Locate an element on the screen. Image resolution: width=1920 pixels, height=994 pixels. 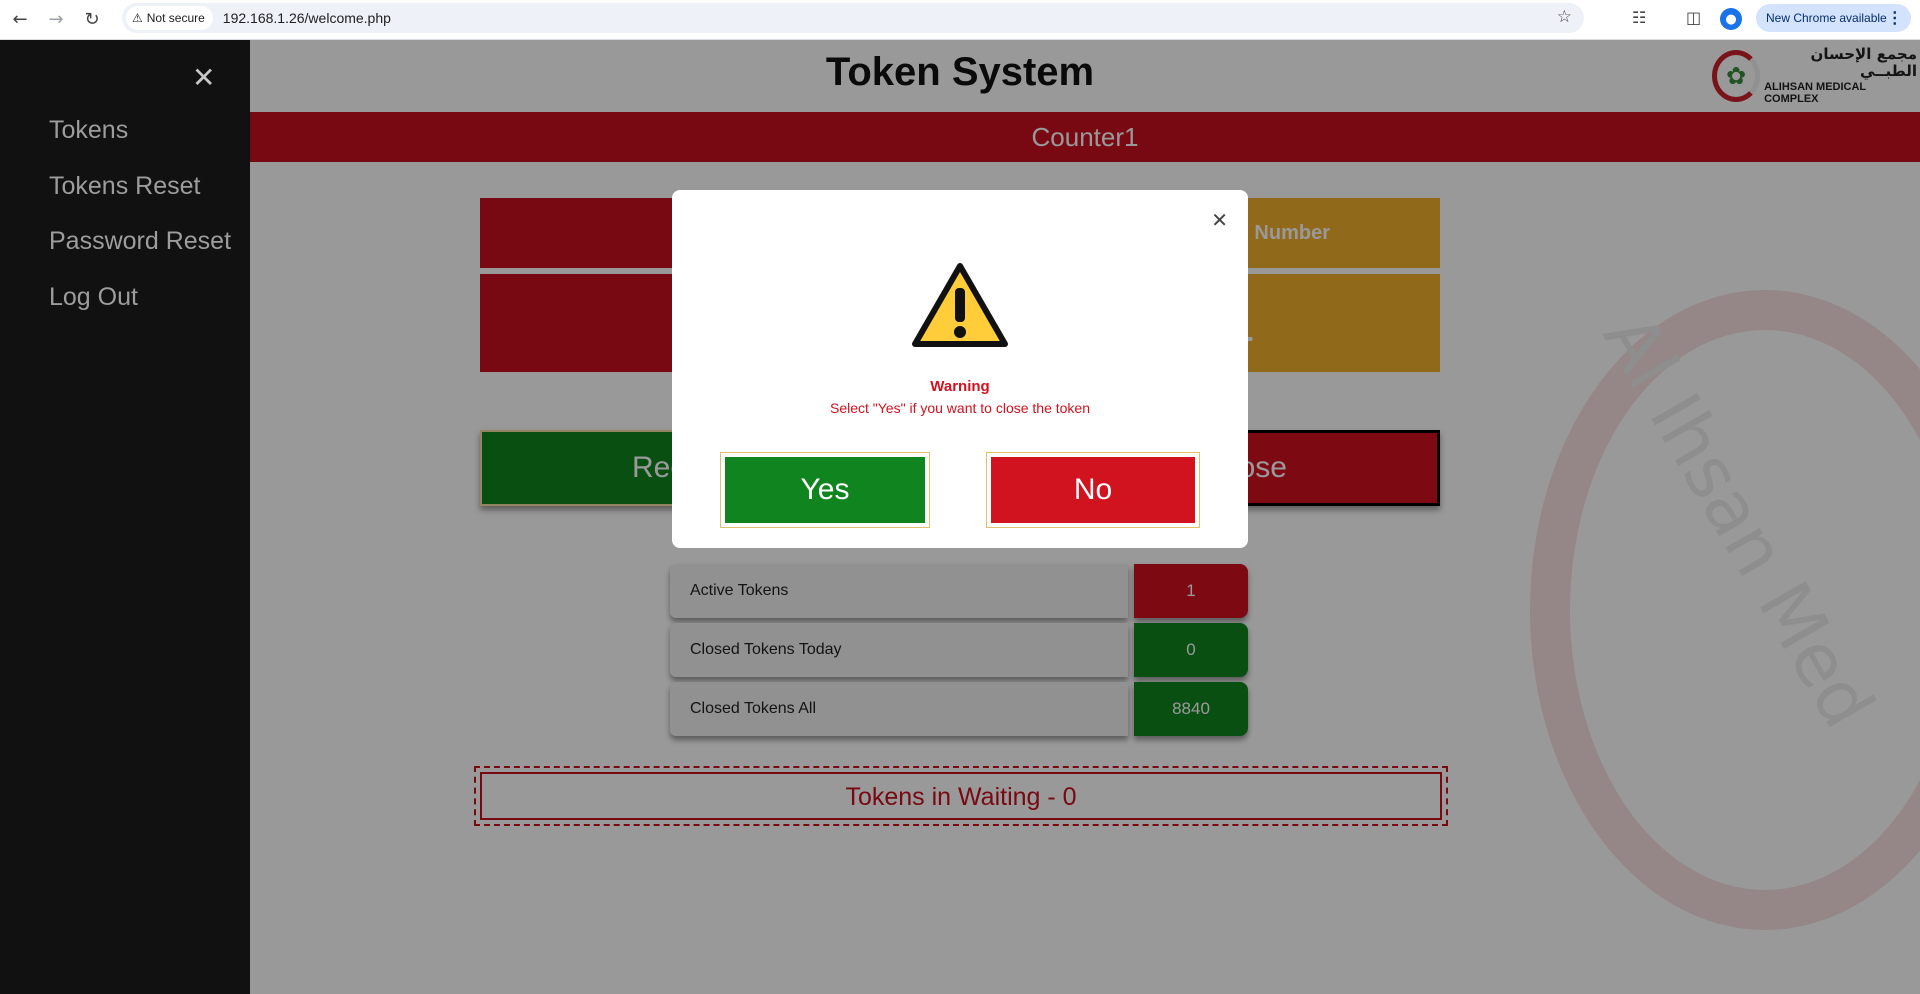
dialog-title: Warning is located at coordinates (960, 386).